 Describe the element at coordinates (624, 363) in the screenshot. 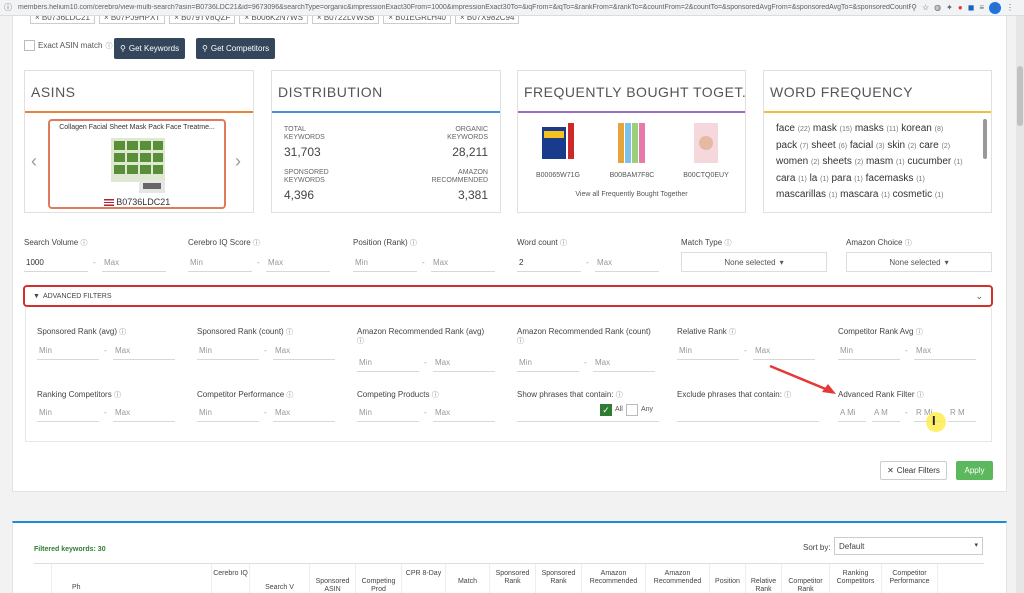

I see `amazon-rec-rank-count-max-input: Max` at that location.